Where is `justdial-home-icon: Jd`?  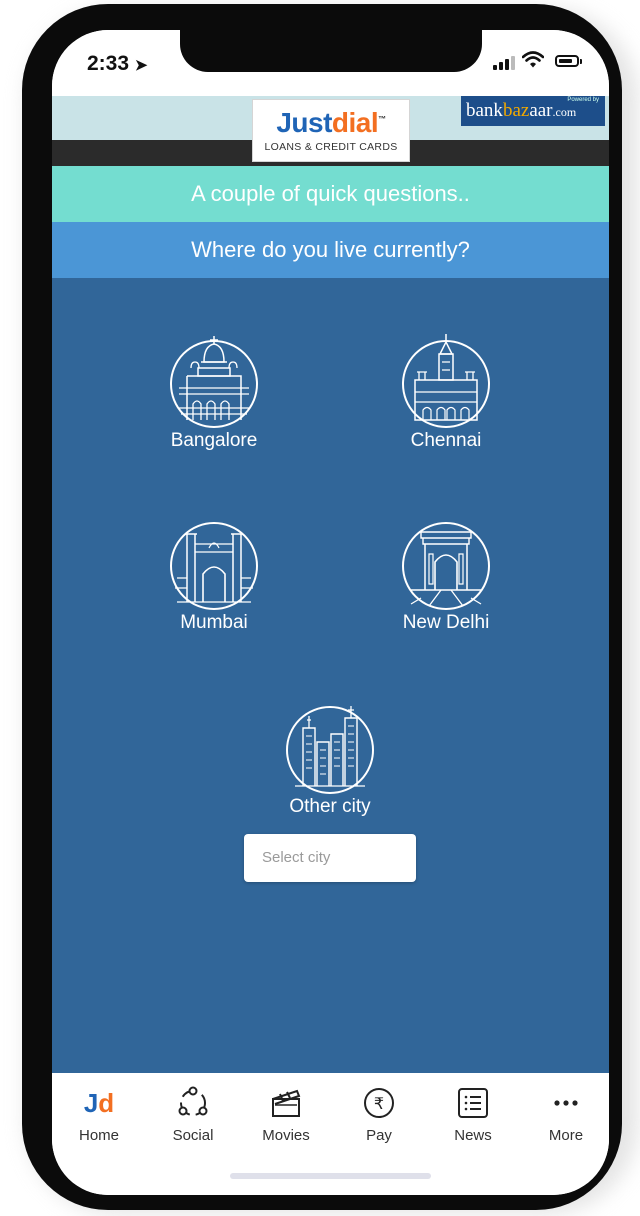
justdial-home-icon: Jd is located at coordinates (99, 1102).